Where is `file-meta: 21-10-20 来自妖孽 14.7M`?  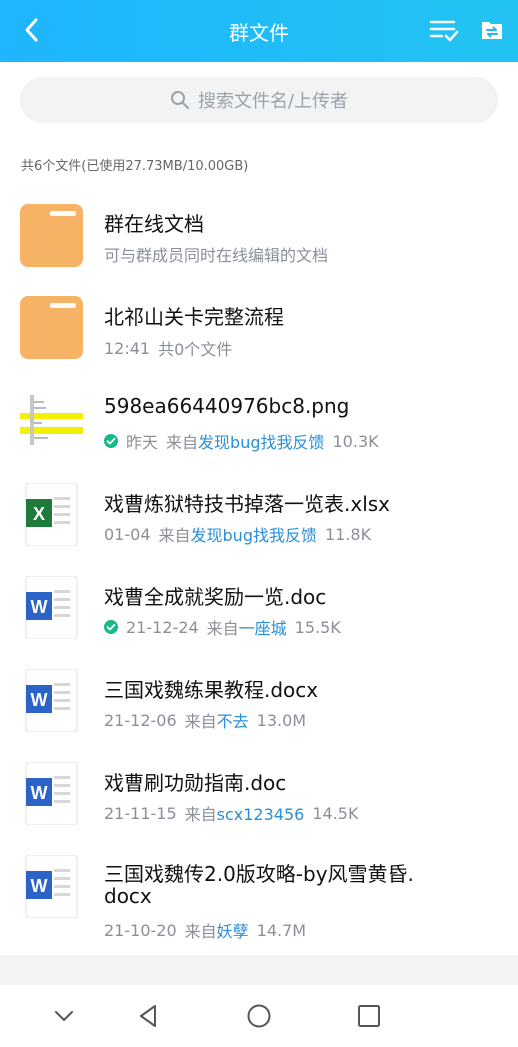 file-meta: 21-10-20 来自妖孽 14.7M is located at coordinates (205, 931).